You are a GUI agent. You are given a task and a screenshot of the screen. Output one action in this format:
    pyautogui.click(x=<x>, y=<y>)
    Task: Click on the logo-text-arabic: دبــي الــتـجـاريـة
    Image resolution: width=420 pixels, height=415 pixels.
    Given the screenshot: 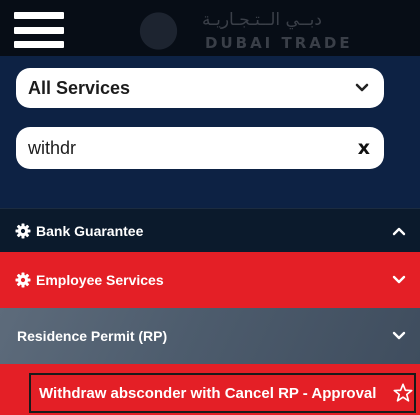 What is the action you would take?
    pyautogui.click(x=262, y=20)
    